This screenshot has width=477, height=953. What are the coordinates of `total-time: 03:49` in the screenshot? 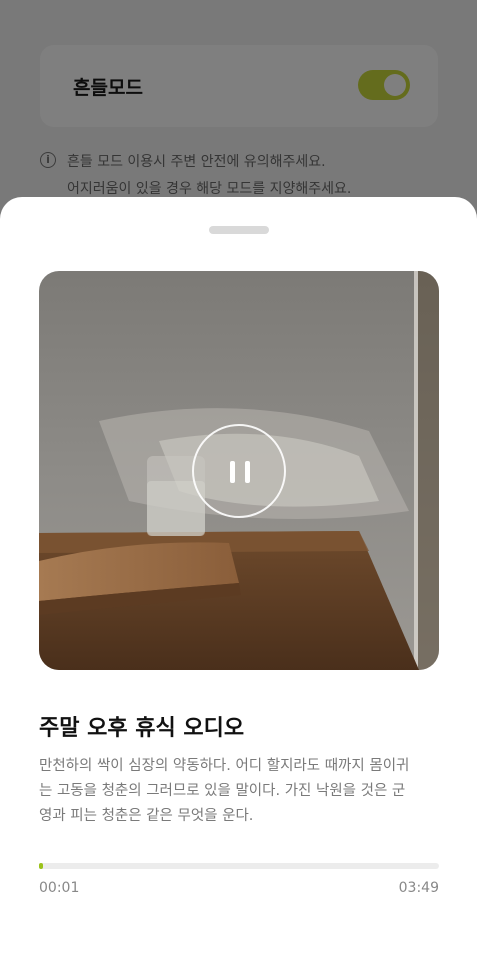 It's located at (418, 888).